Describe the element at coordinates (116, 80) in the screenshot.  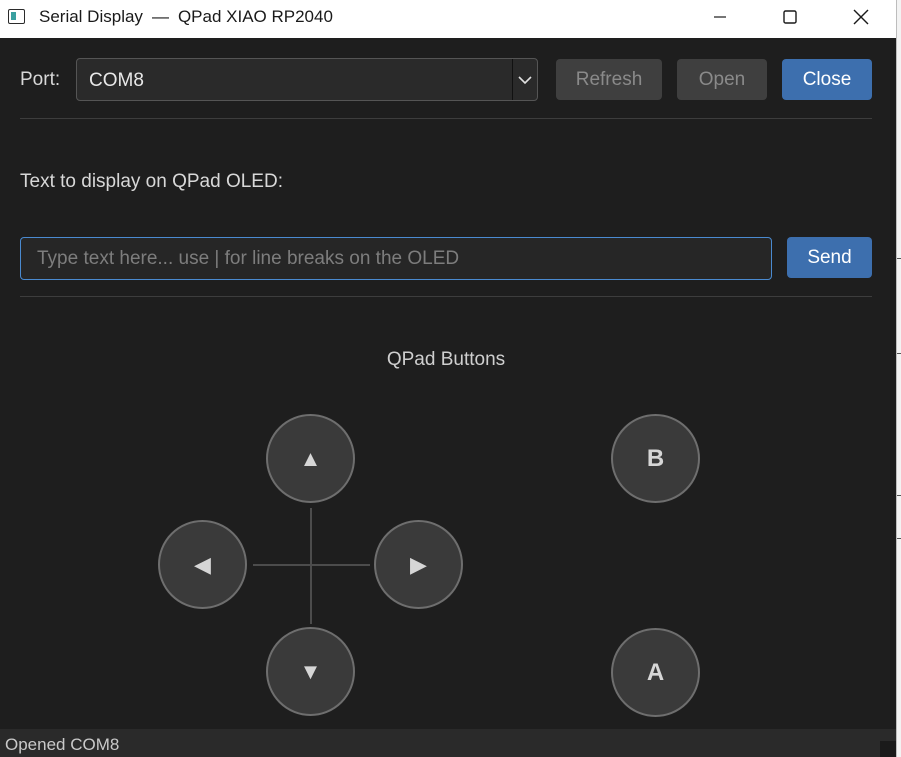
I see `port-selected-value: COM8` at that location.